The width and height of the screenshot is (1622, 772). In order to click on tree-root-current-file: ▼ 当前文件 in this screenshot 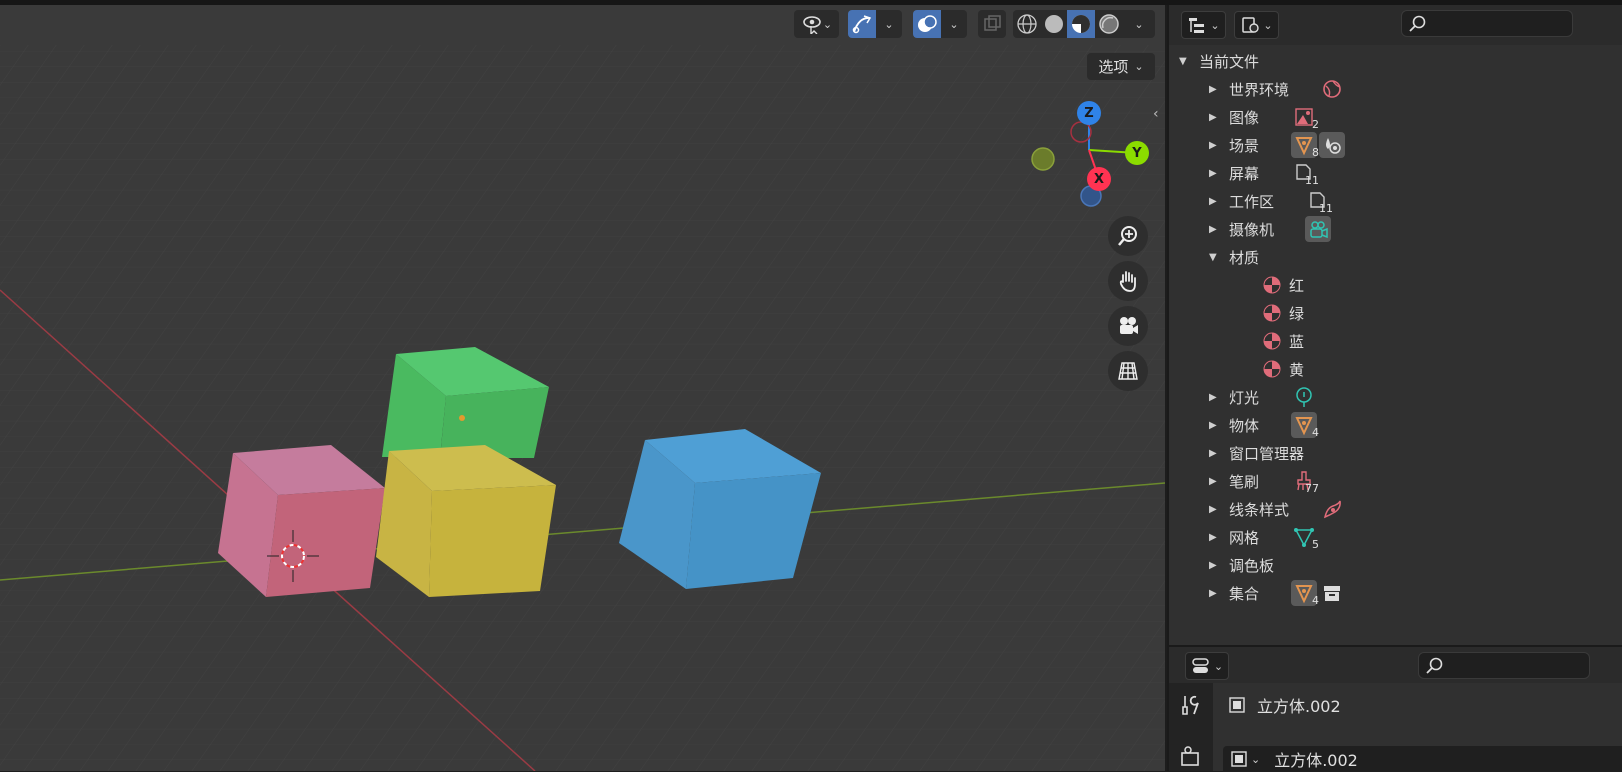, I will do `click(1395, 61)`.